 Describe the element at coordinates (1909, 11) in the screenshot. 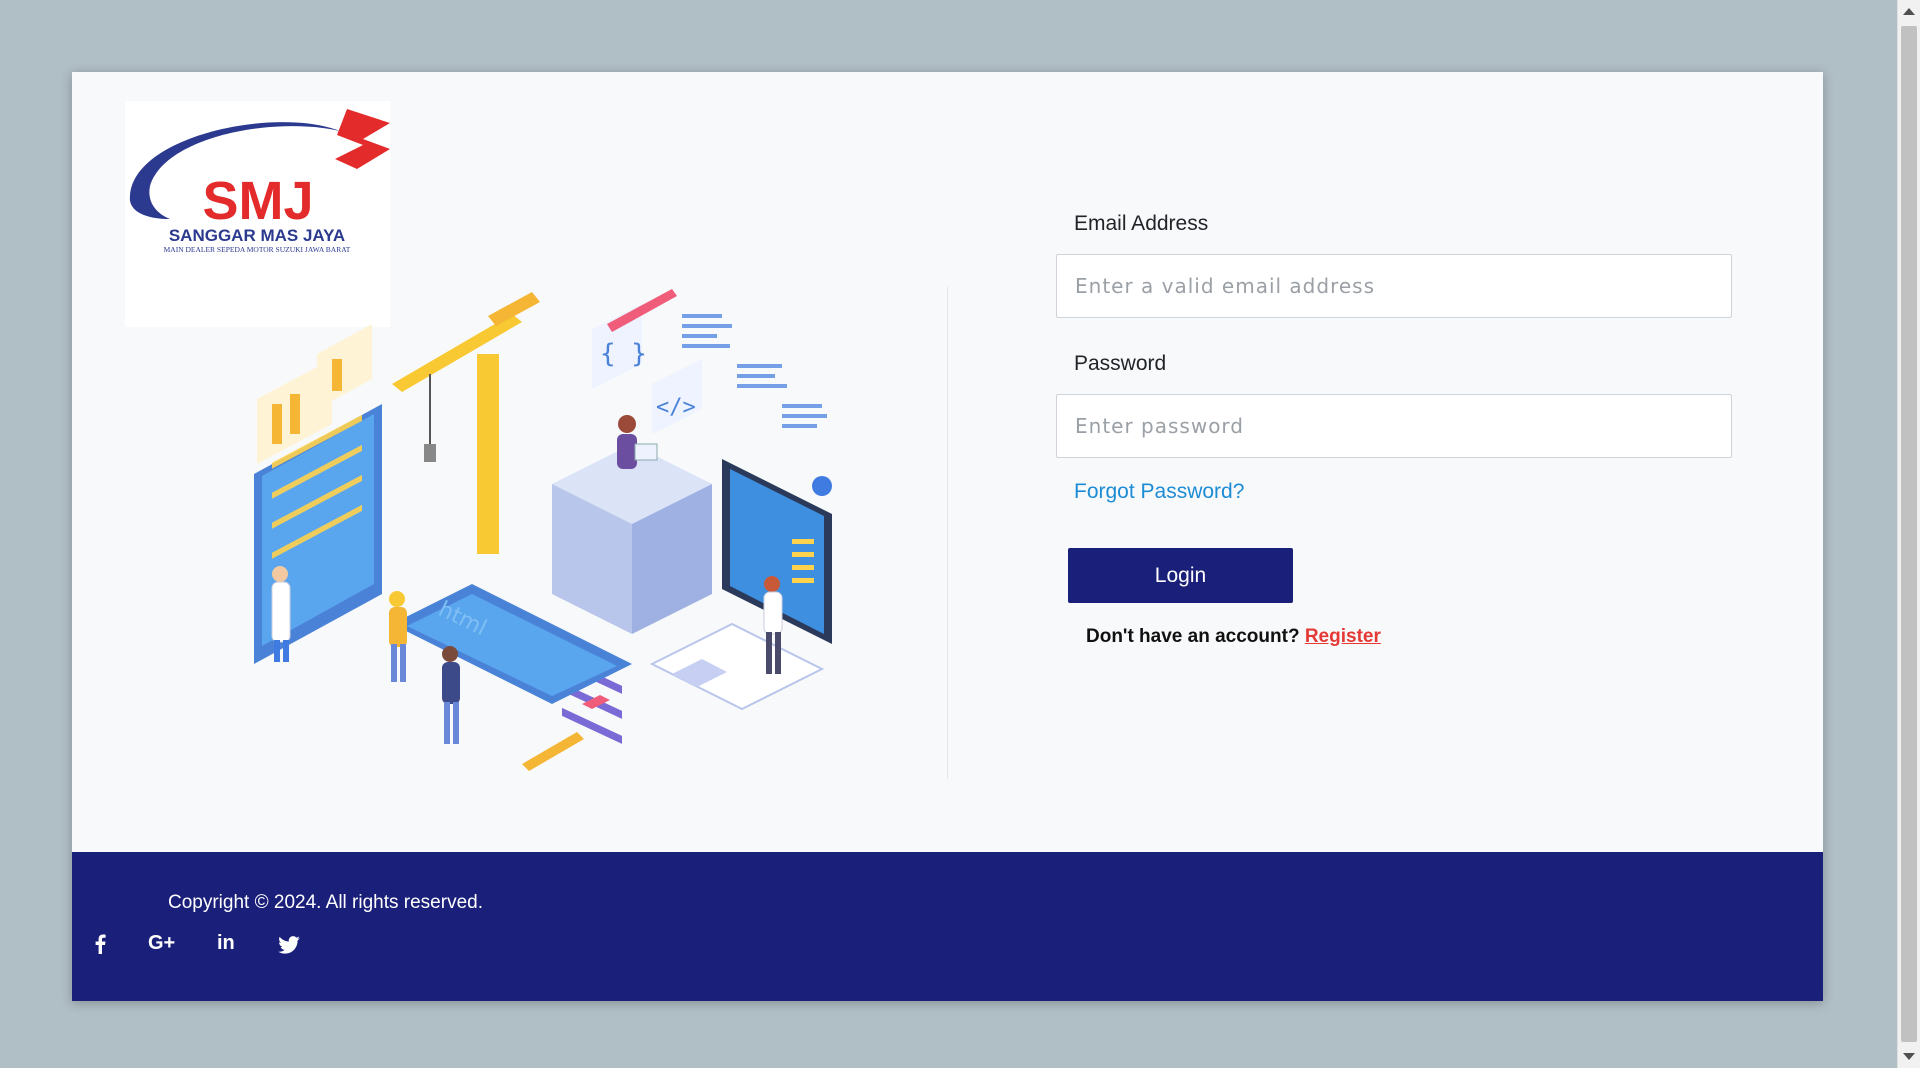

I see `scroll-up-arrow-icon` at that location.